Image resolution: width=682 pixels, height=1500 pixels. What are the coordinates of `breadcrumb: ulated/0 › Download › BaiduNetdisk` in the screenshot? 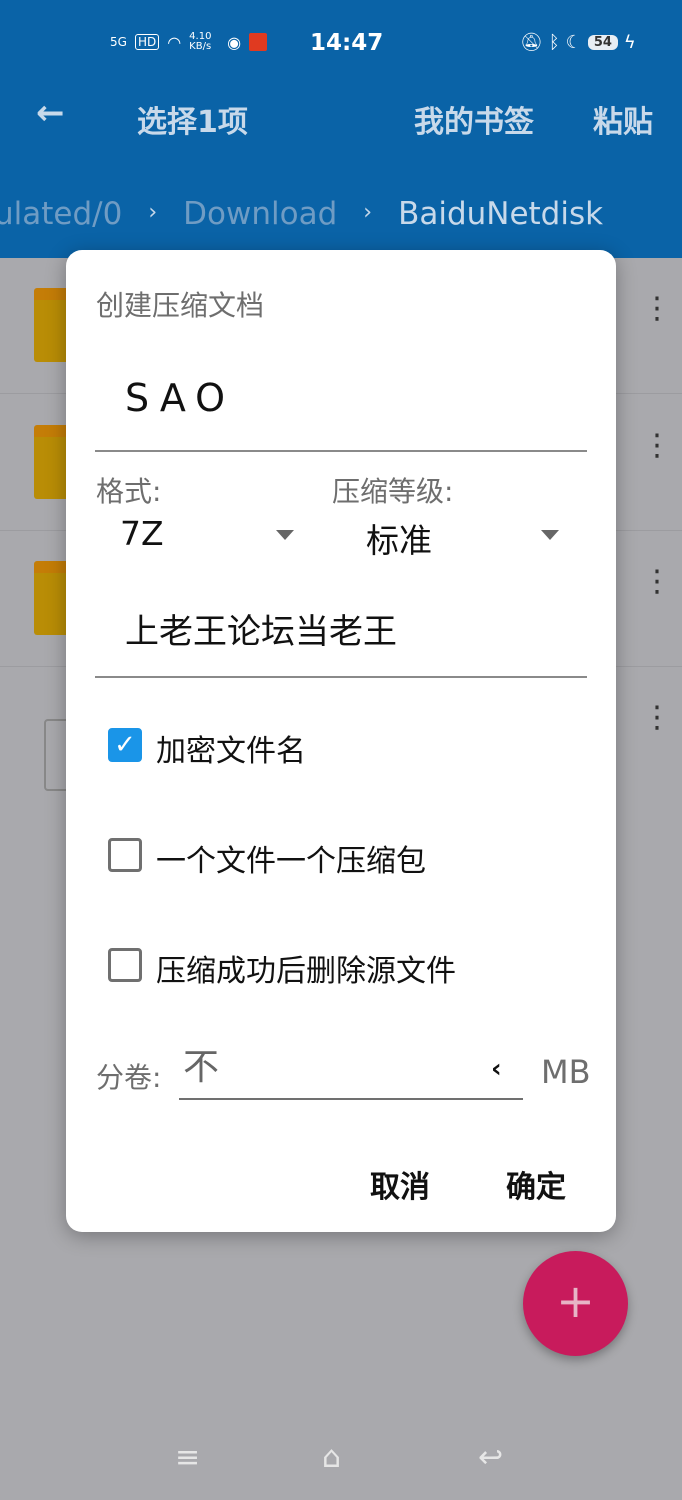 It's located at (301, 214).